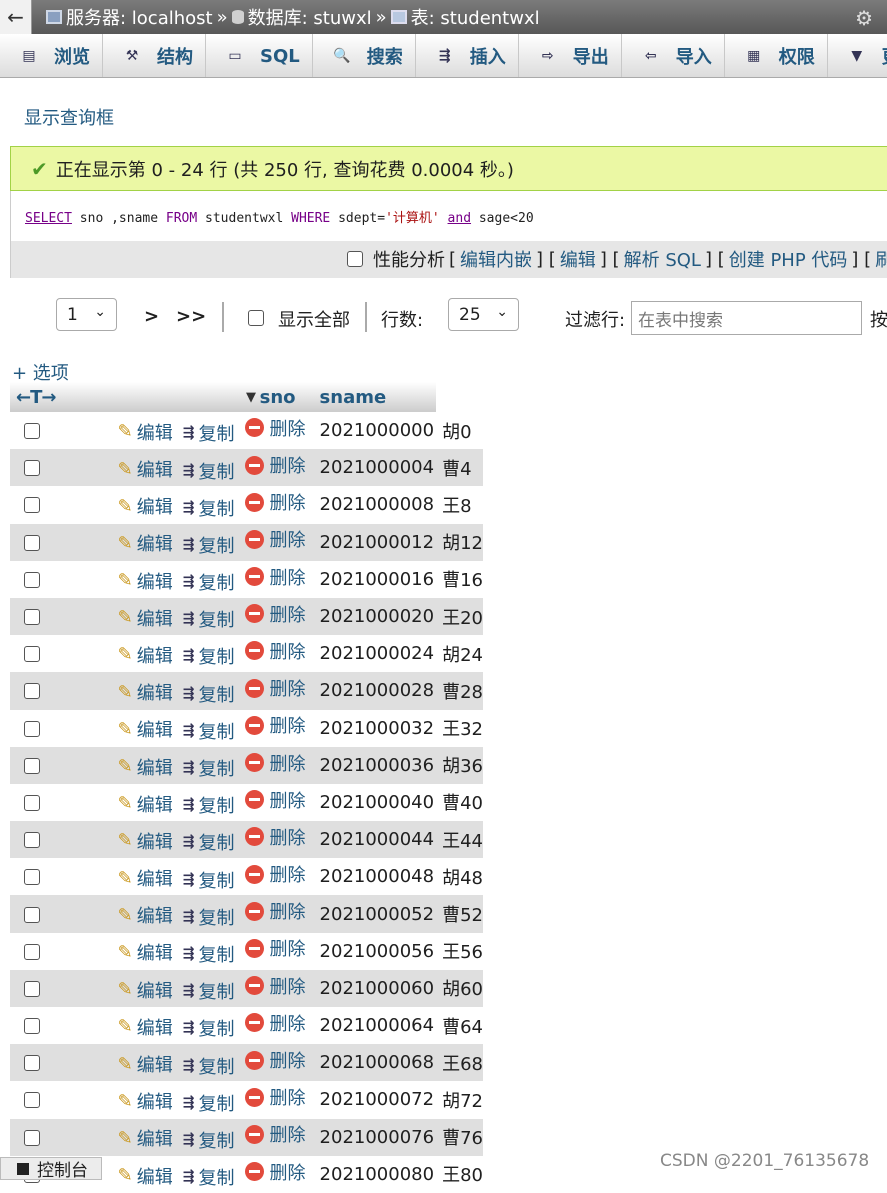 This screenshot has height=1193, width=887. Describe the element at coordinates (51, 55) in the screenshot. I see `tab-browse: ▤ 浏览` at that location.